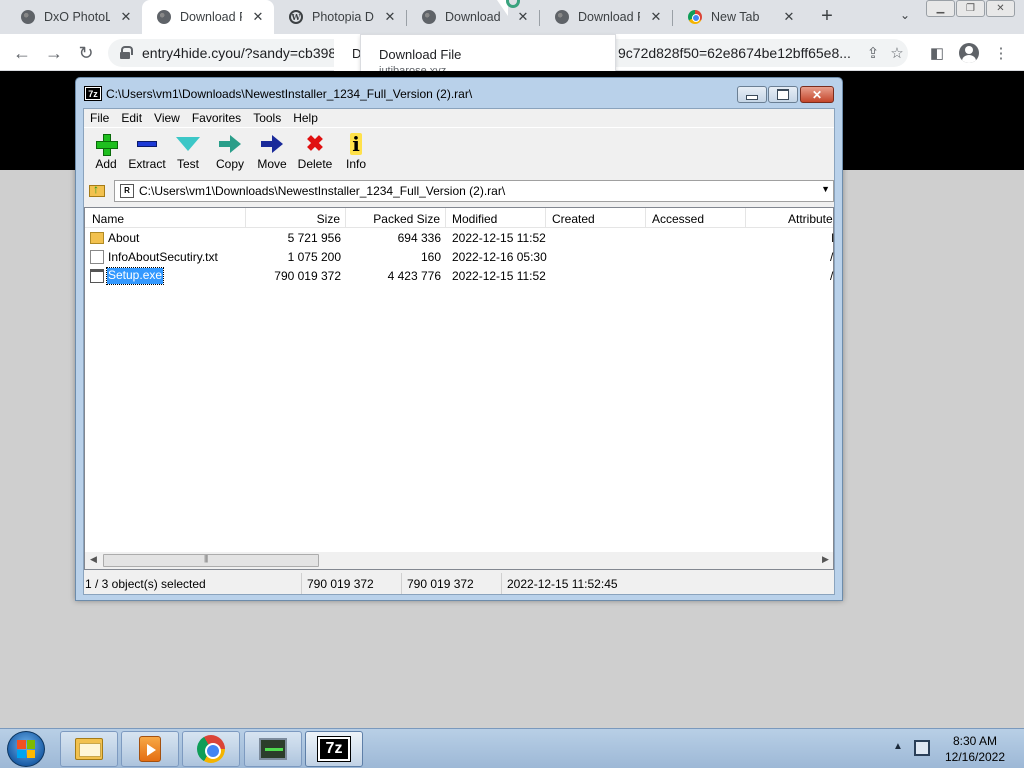  What do you see at coordinates (606, 17) in the screenshot?
I see `tab-download-file: Download Fi ✕` at bounding box center [606, 17].